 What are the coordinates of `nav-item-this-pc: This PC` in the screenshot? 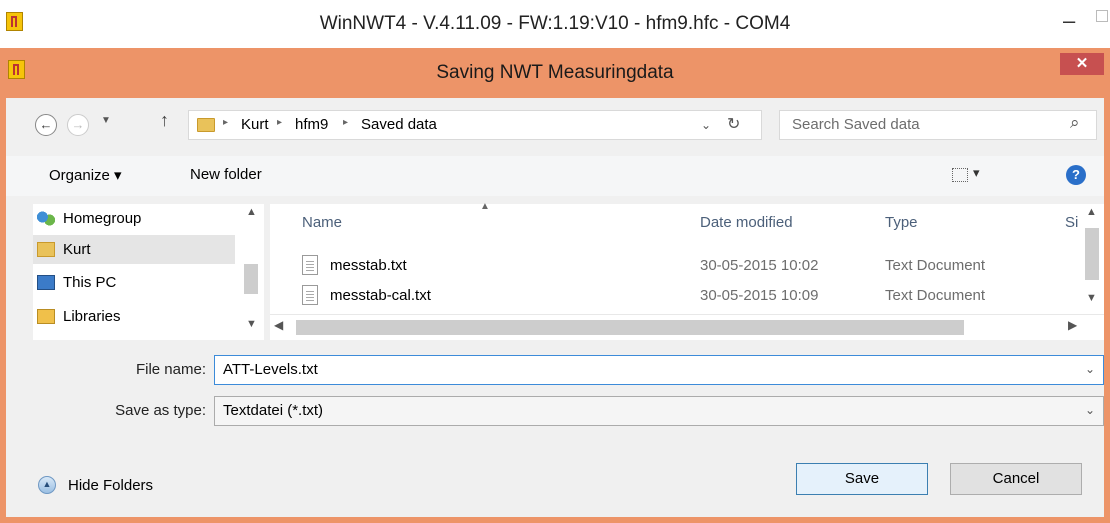 It's located at (134, 282).